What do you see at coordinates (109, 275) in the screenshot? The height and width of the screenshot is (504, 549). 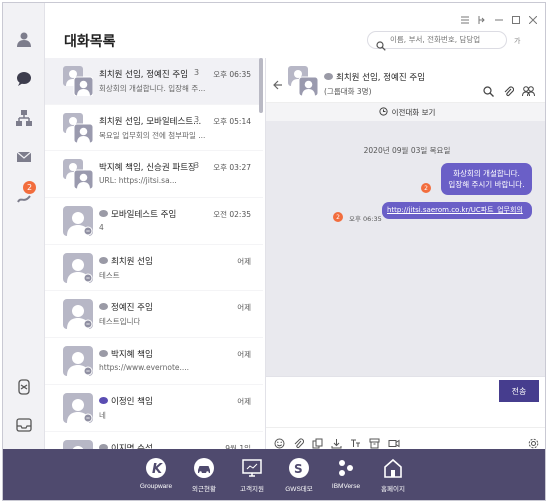 I see `conversation-preview: 테스트` at bounding box center [109, 275].